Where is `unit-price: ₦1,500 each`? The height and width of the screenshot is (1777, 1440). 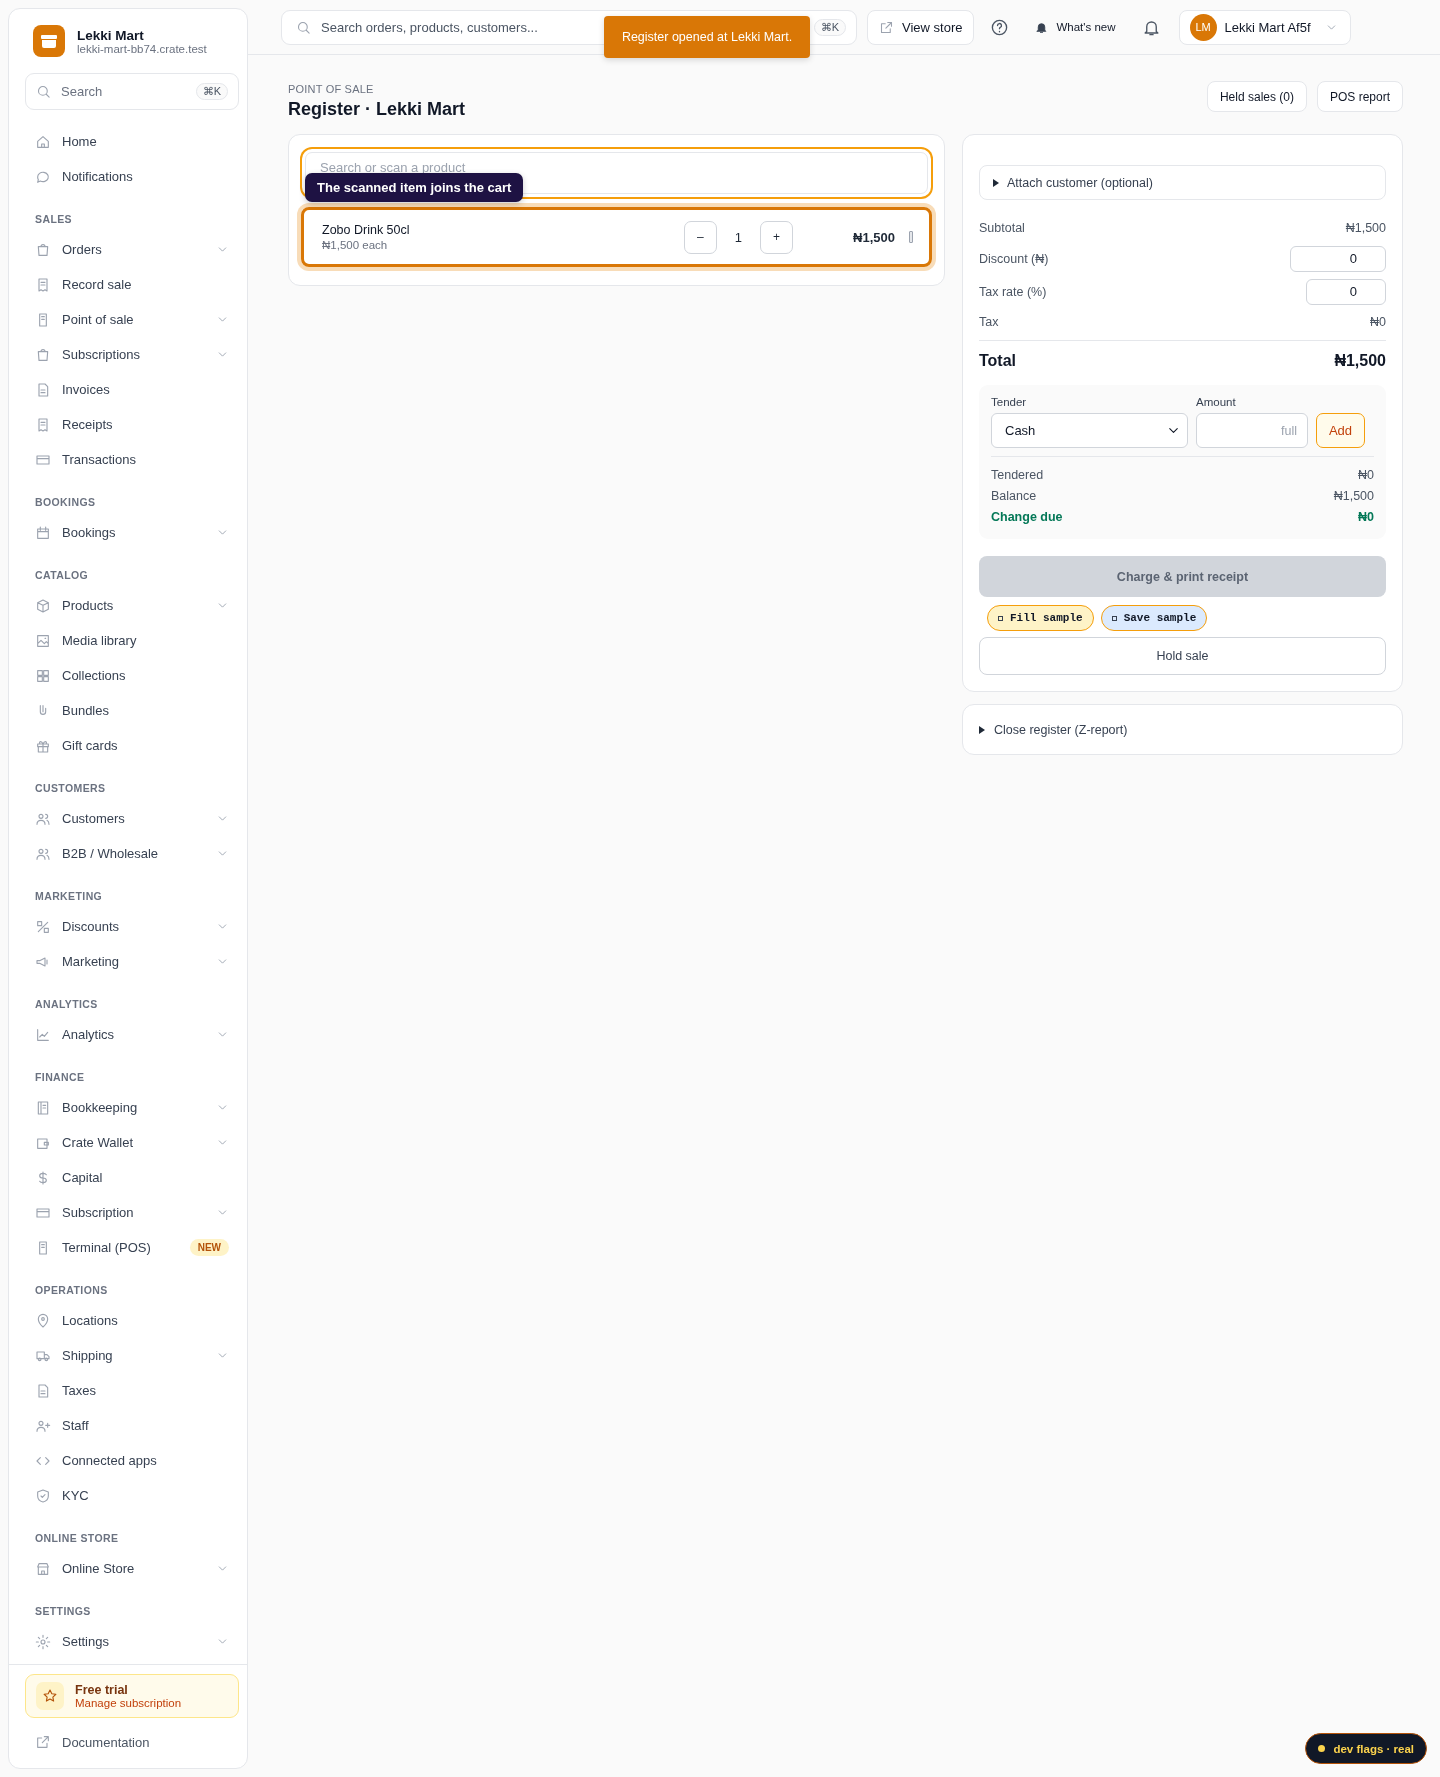 unit-price: ₦1,500 each is located at coordinates (355, 245).